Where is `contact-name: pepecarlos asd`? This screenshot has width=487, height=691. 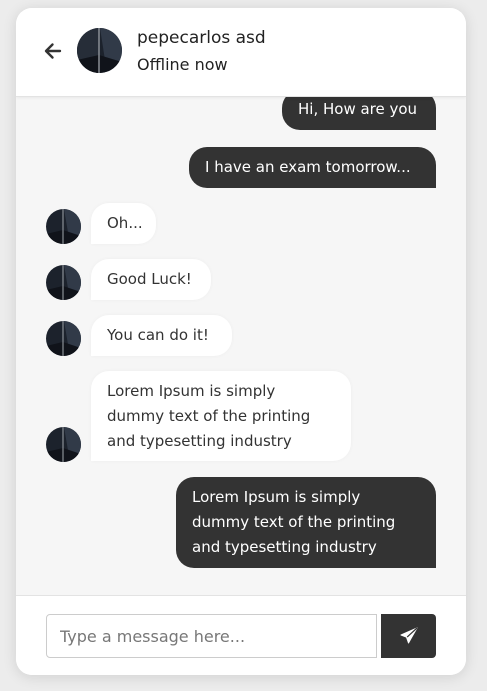
contact-name: pepecarlos asd is located at coordinates (201, 38).